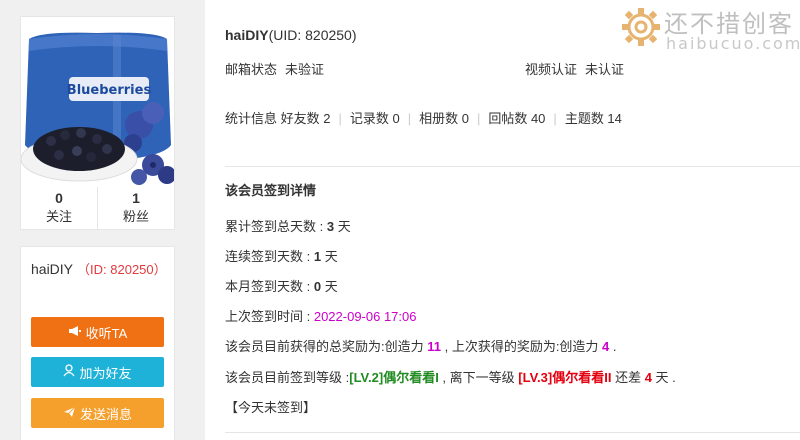  I want to click on paper-plane-icon, so click(69, 413).